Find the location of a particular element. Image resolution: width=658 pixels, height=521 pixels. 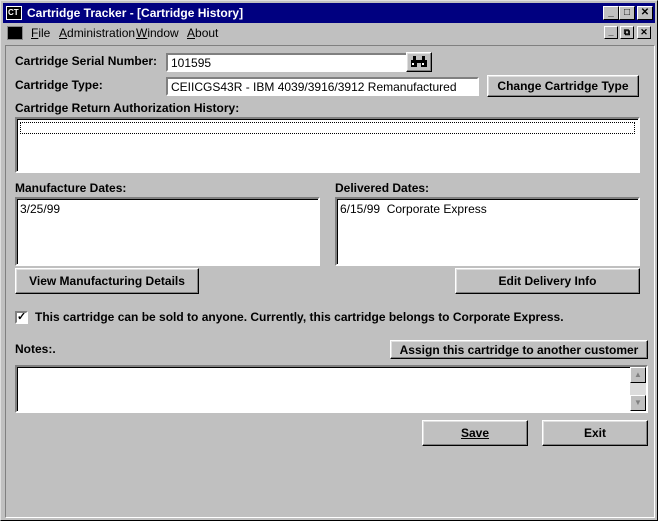

change-cartridge-type-button-label: Change Cartridge Type is located at coordinates (563, 86).